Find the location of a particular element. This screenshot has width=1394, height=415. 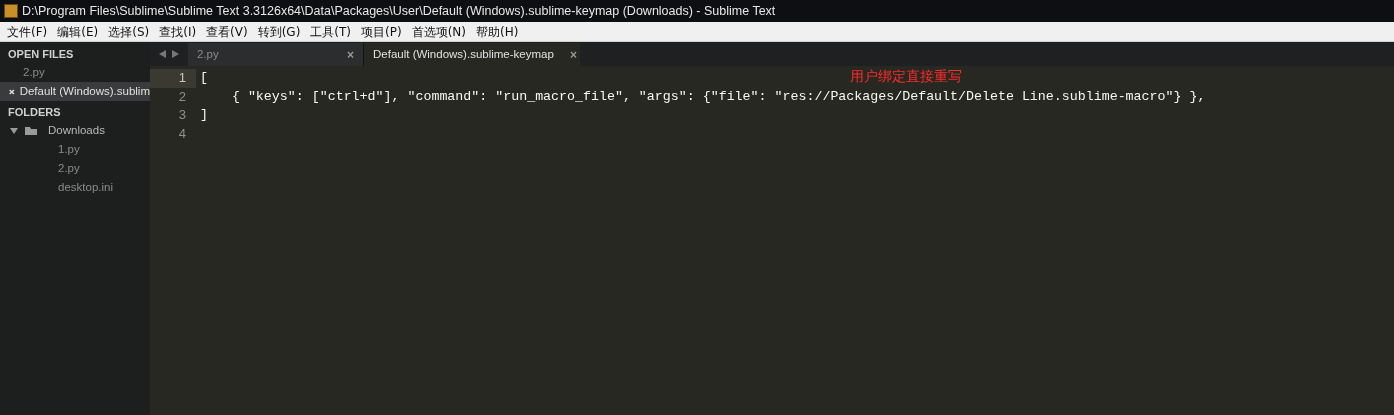

menu-item: 编辑(E) is located at coordinates (78, 31).